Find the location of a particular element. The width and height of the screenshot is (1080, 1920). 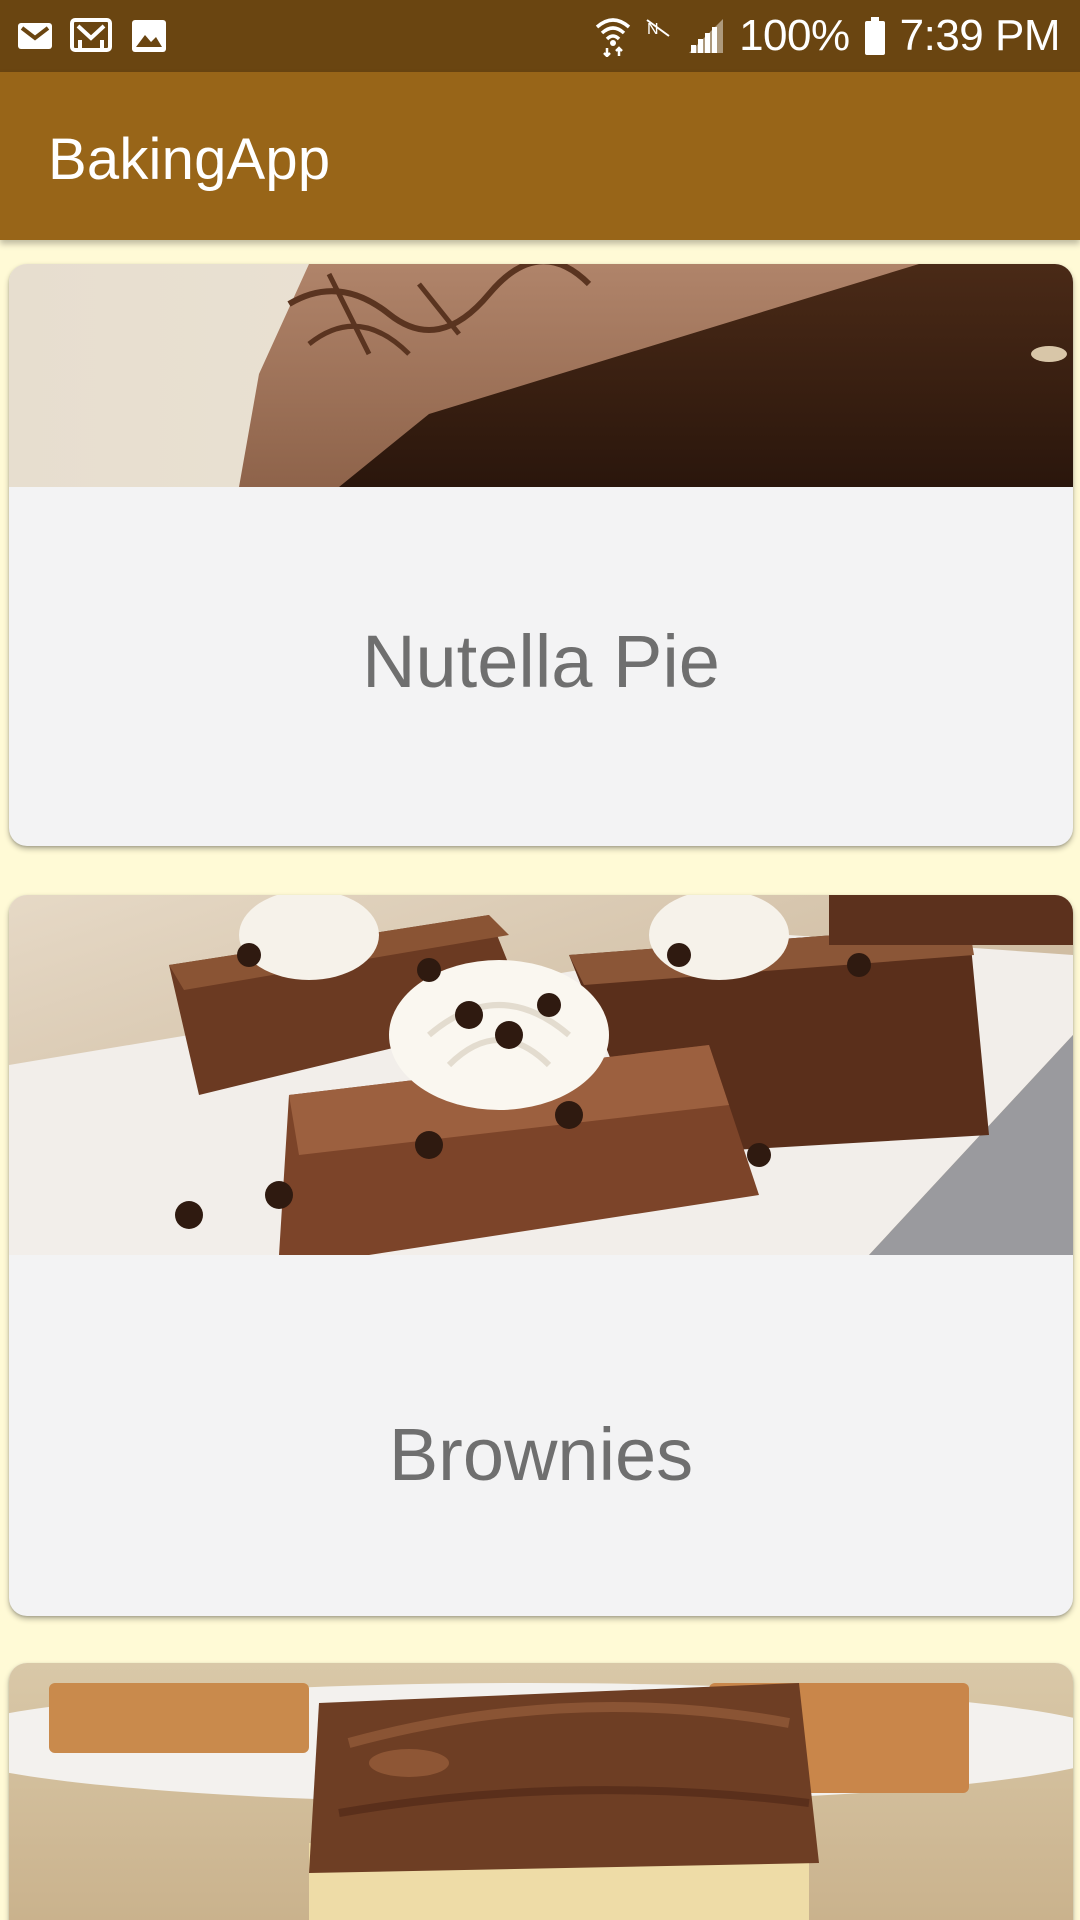

clock: 7:39 PM is located at coordinates (980, 35).